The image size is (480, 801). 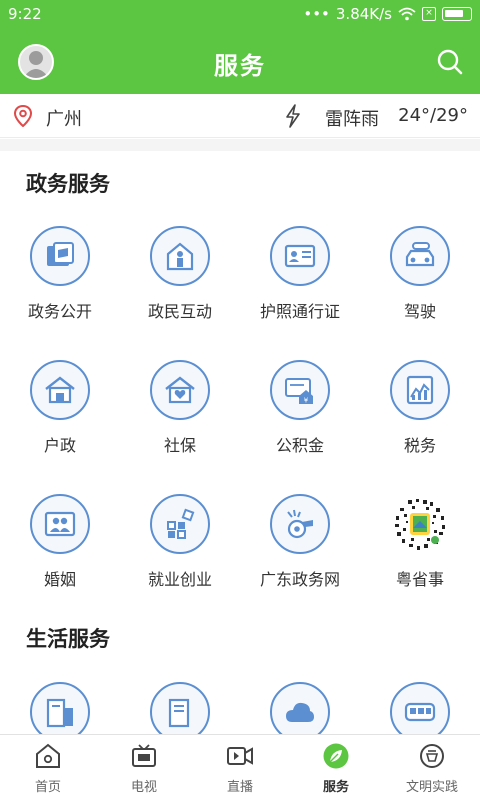 I want to click on tab-home: 首页, so click(x=48, y=768).